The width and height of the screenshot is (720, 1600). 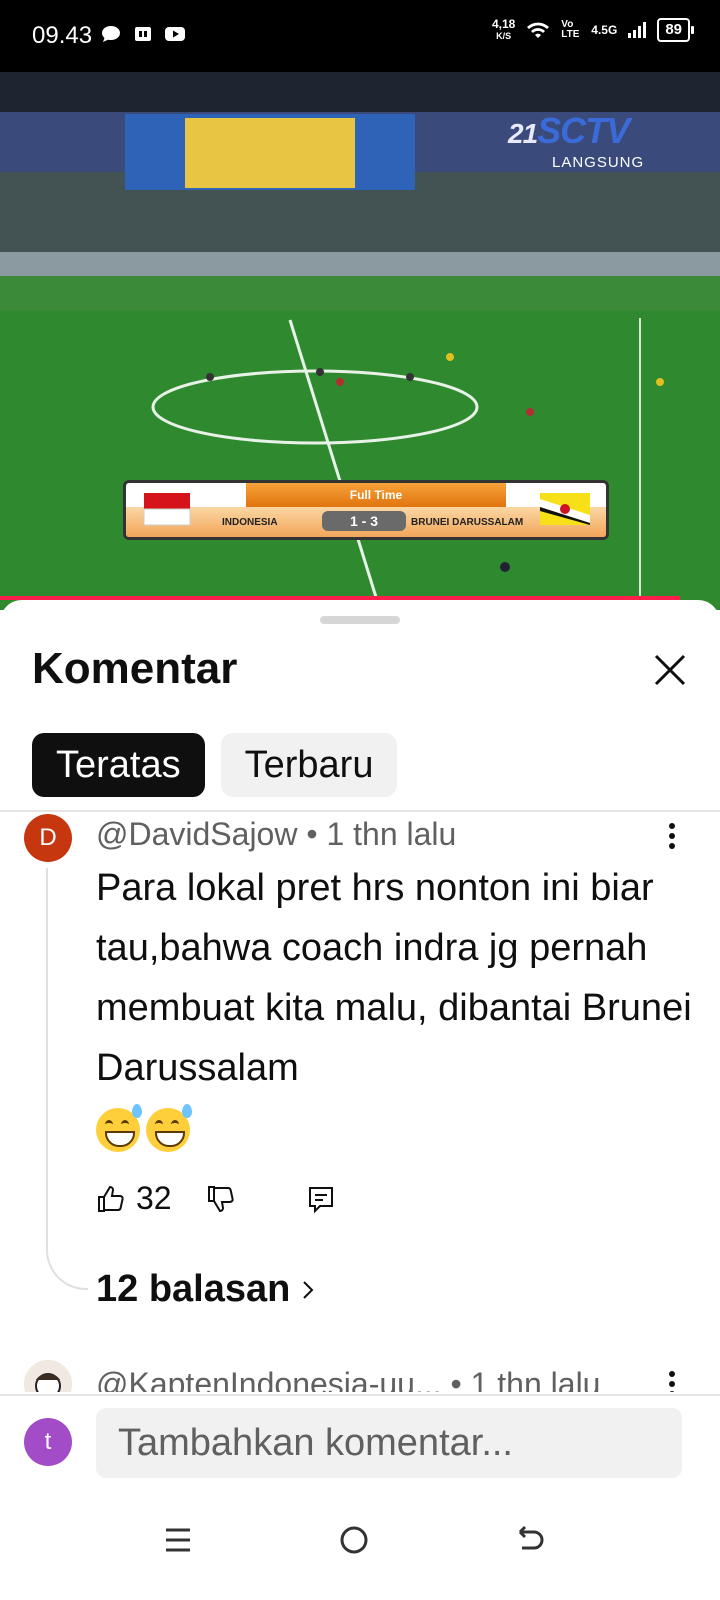 What do you see at coordinates (670, 670) in the screenshot?
I see `close-icon` at bounding box center [670, 670].